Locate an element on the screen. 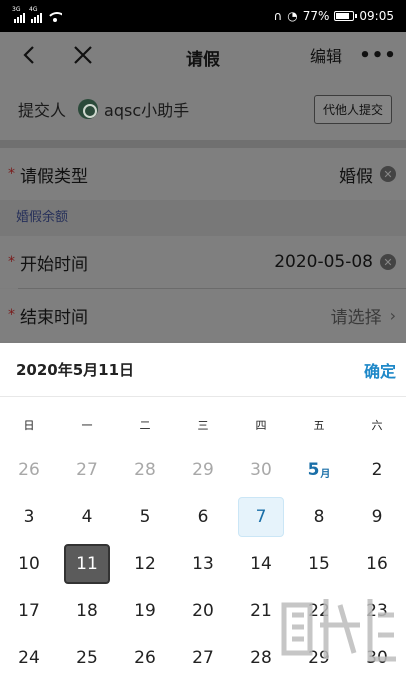 The image size is (406, 673). day-cell: 15 is located at coordinates (319, 564).